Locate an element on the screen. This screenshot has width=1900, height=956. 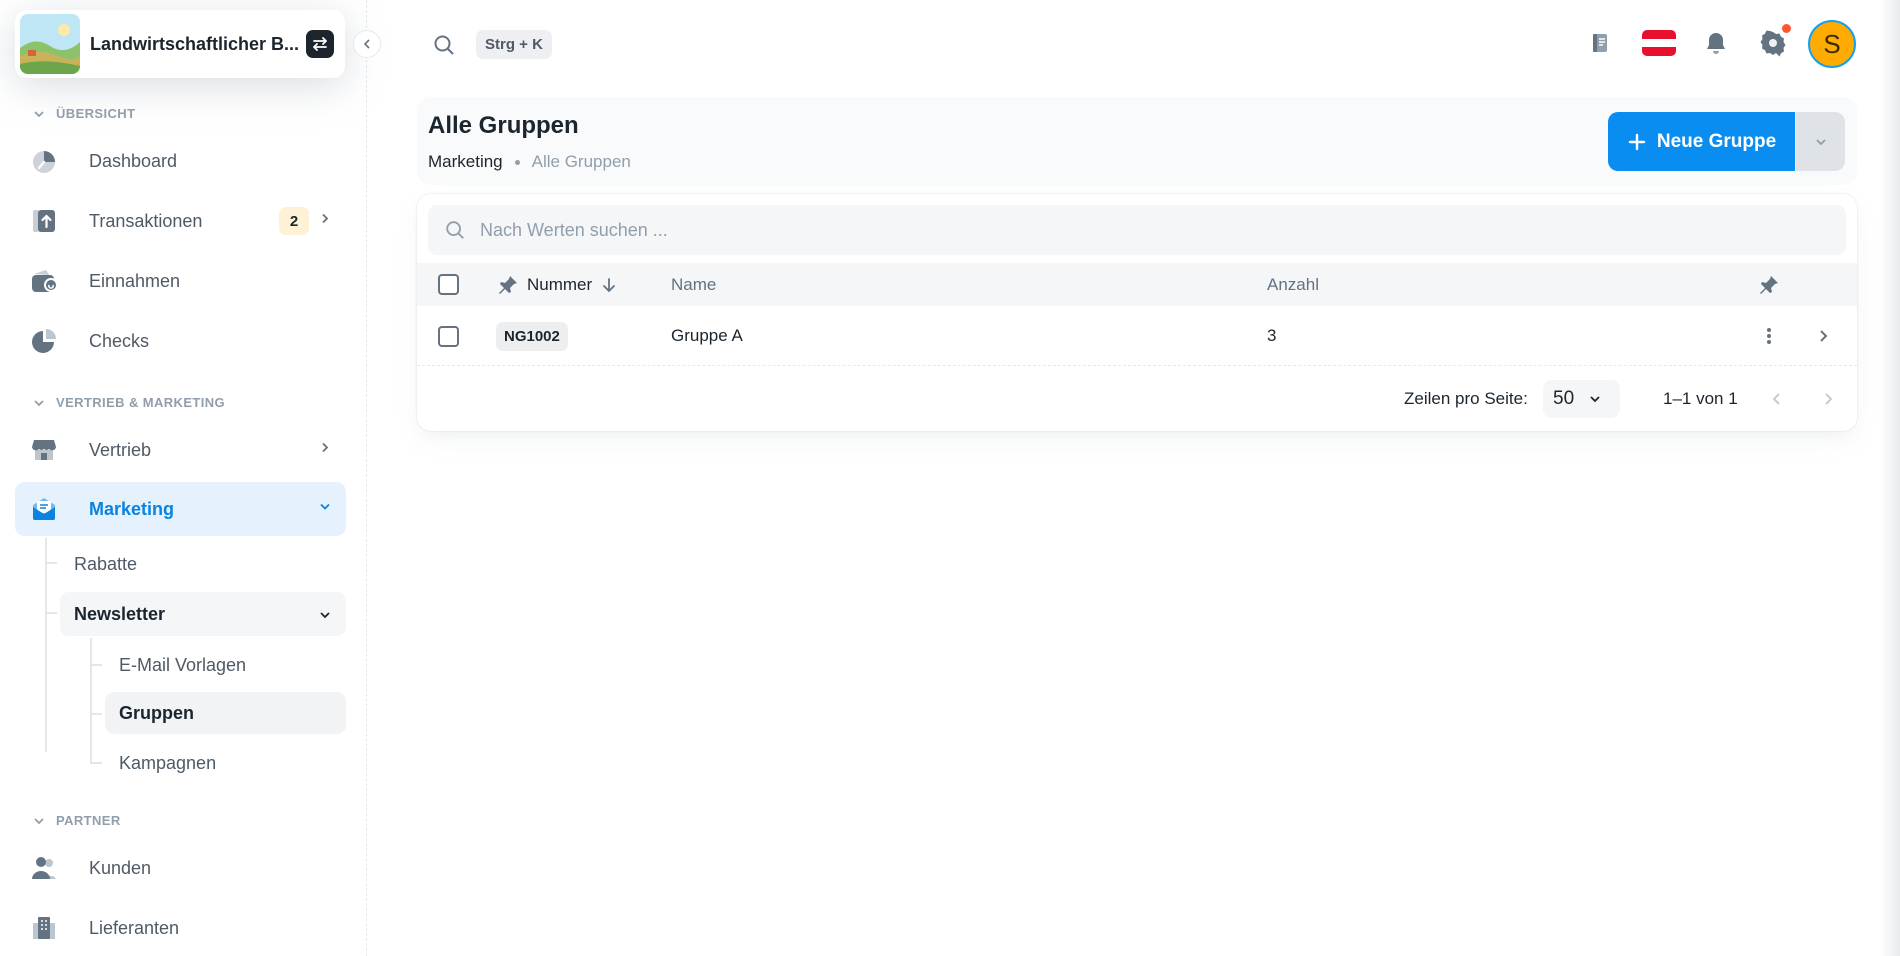
section-sales-marketing: VERTRIEB & MARKETING is located at coordinates (128, 402).